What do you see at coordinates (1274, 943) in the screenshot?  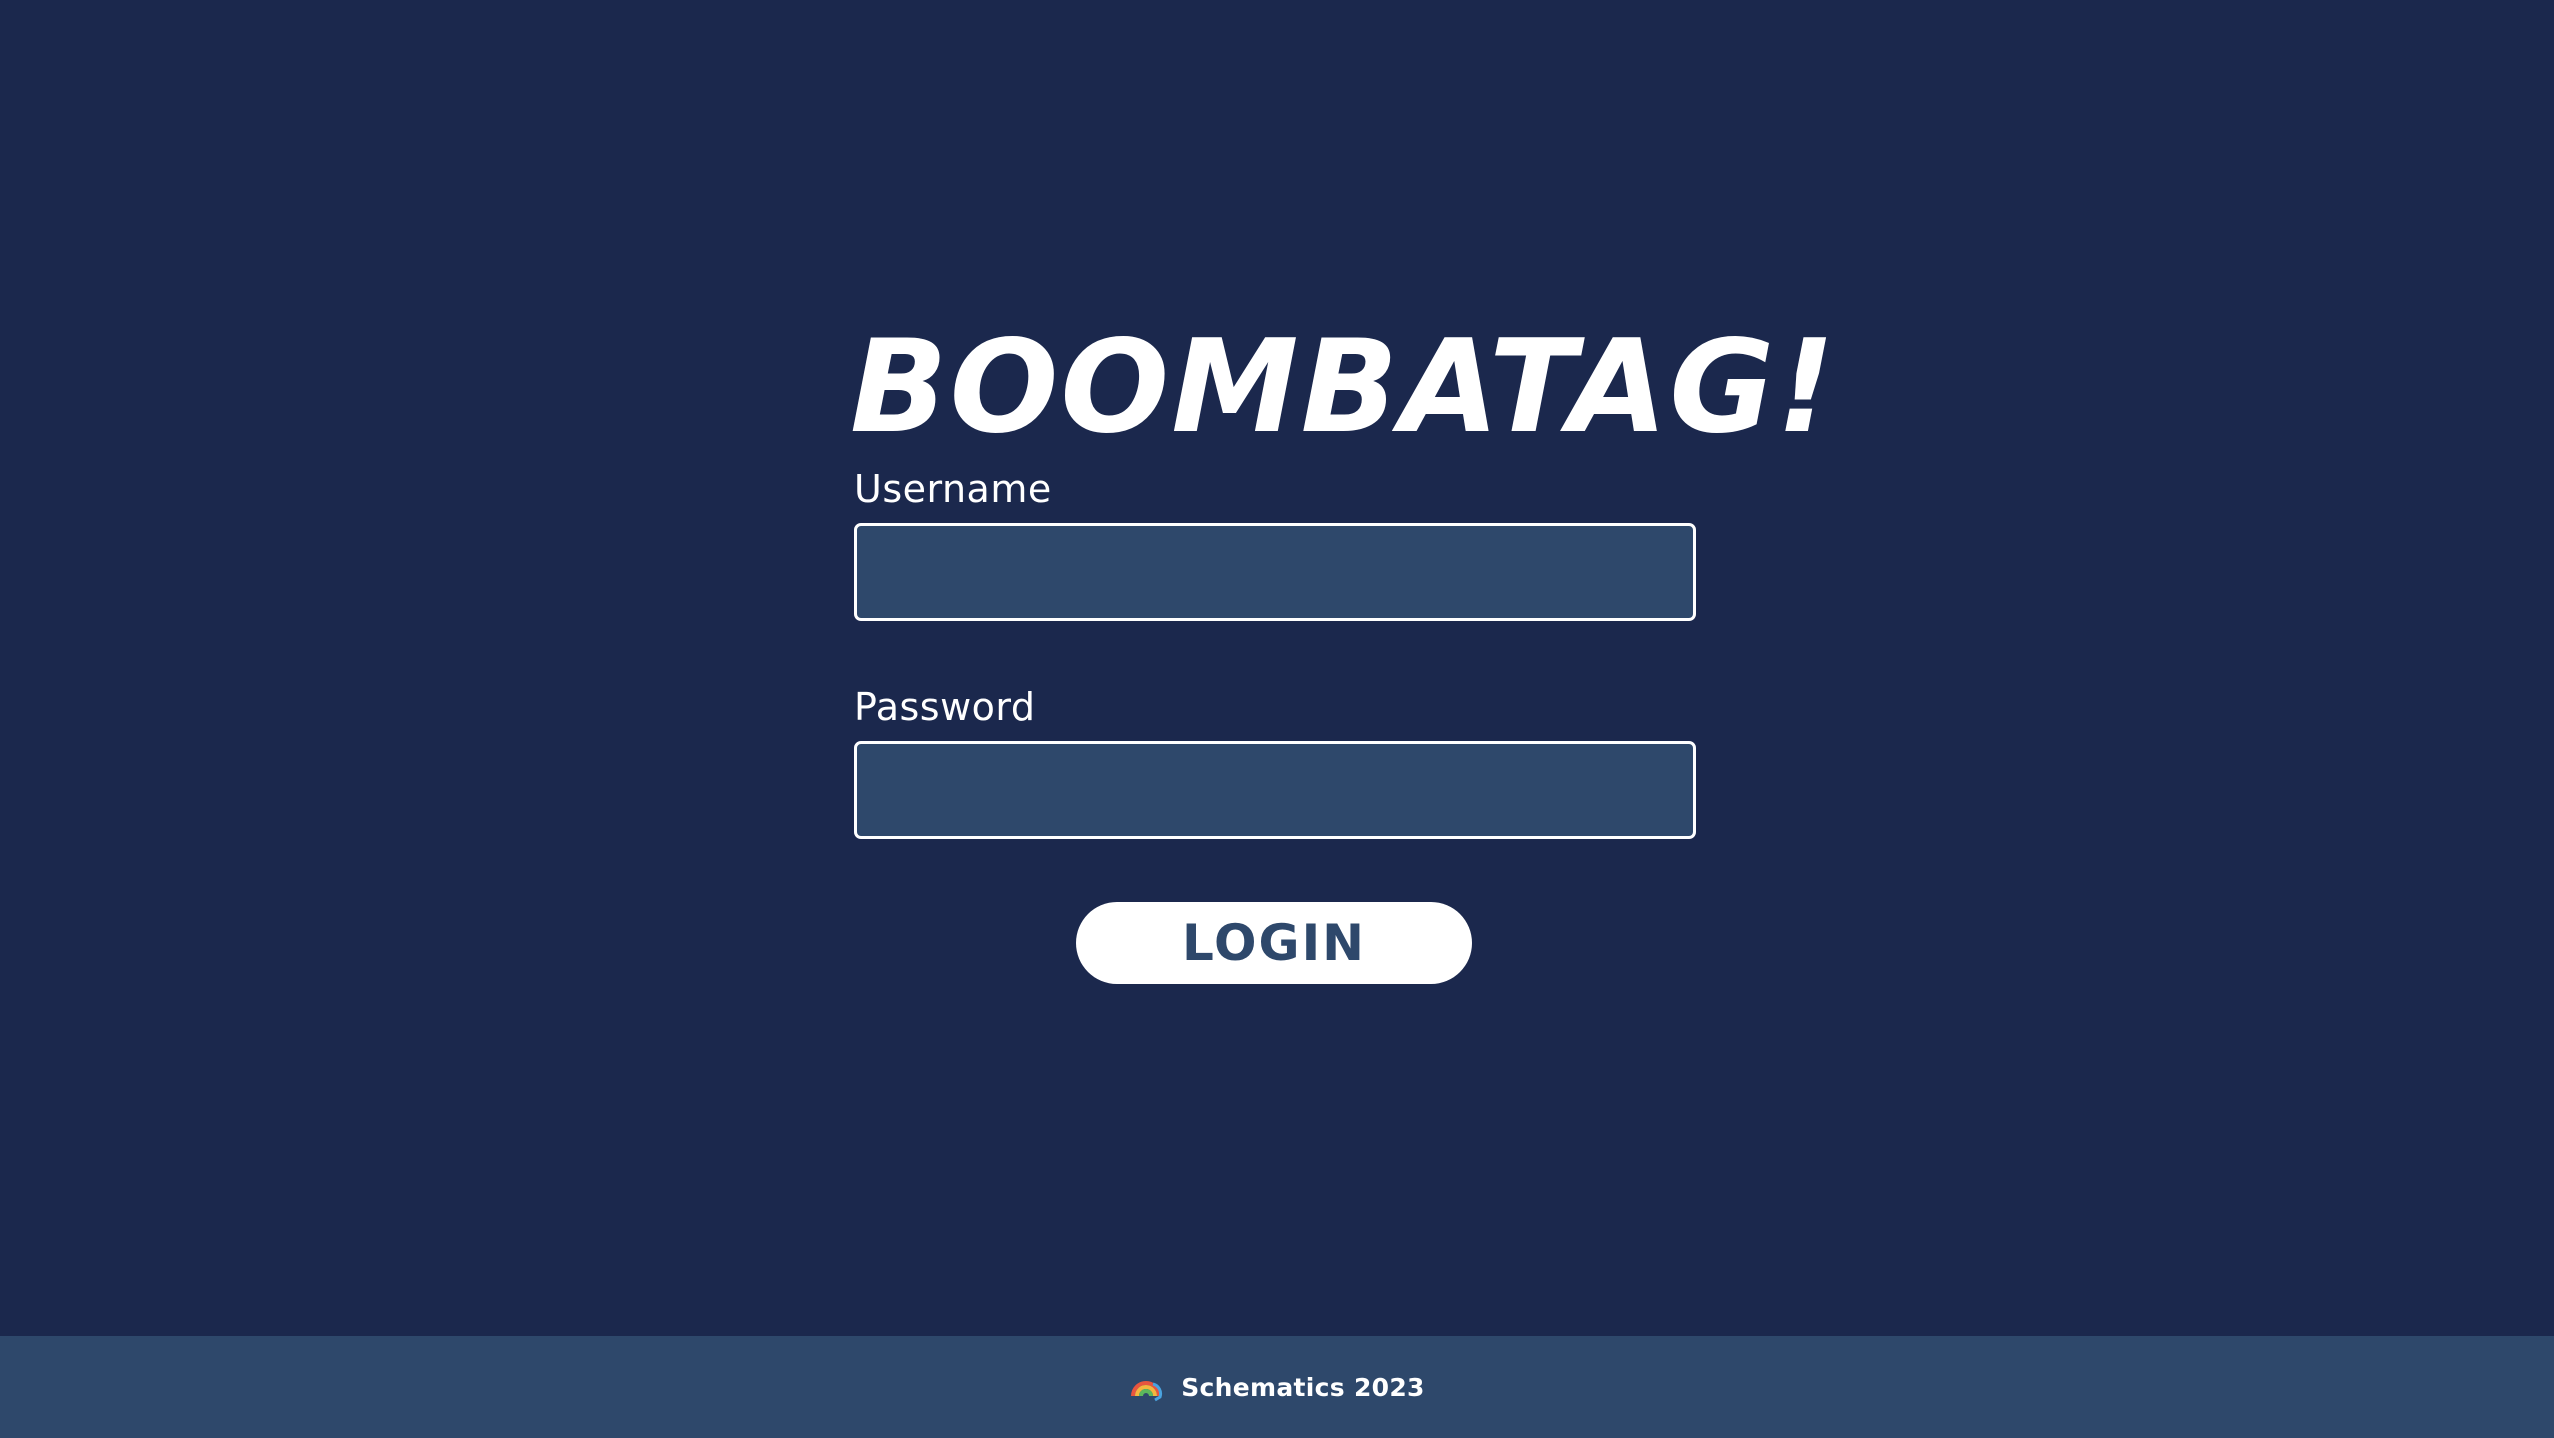 I see `login-button: LOGIN` at bounding box center [1274, 943].